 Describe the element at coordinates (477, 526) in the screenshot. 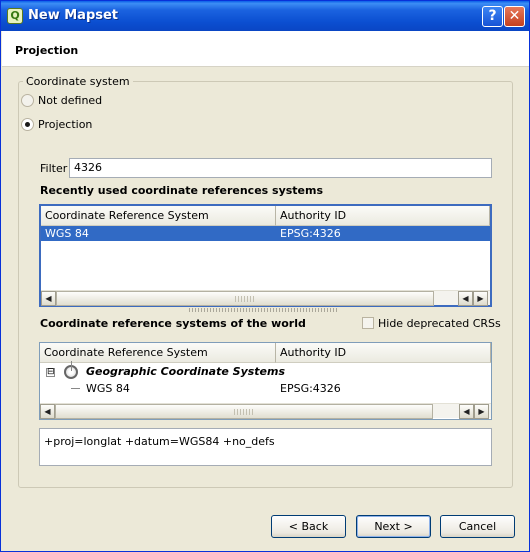

I see `cancel-button: Cancel` at that location.